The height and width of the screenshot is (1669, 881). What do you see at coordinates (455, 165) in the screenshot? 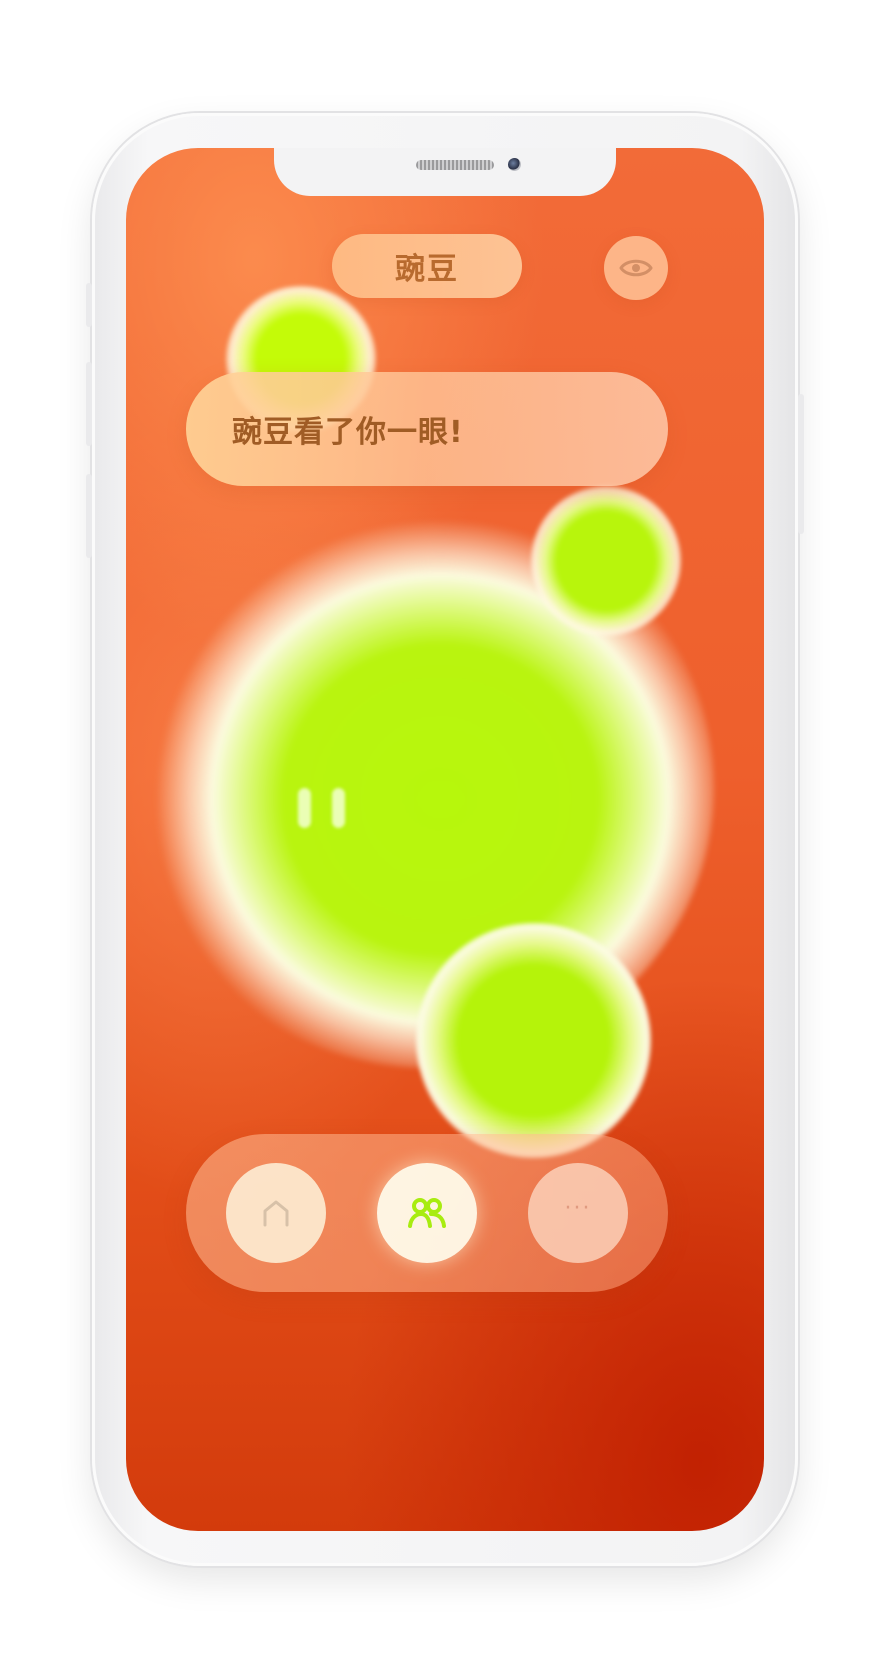
I see `speaker-grille` at bounding box center [455, 165].